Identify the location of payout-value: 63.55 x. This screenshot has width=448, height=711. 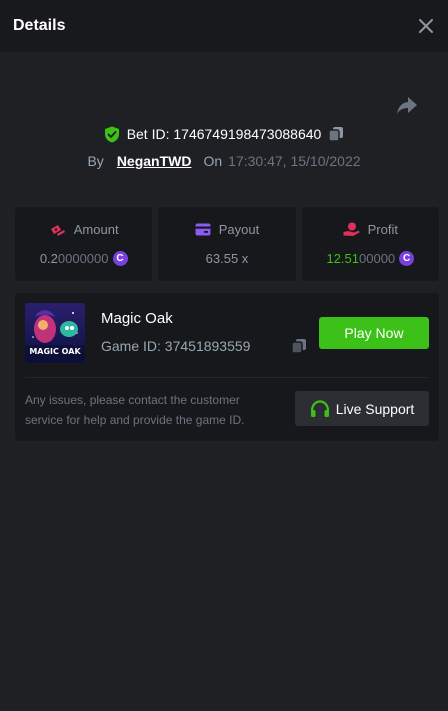
(227, 258).